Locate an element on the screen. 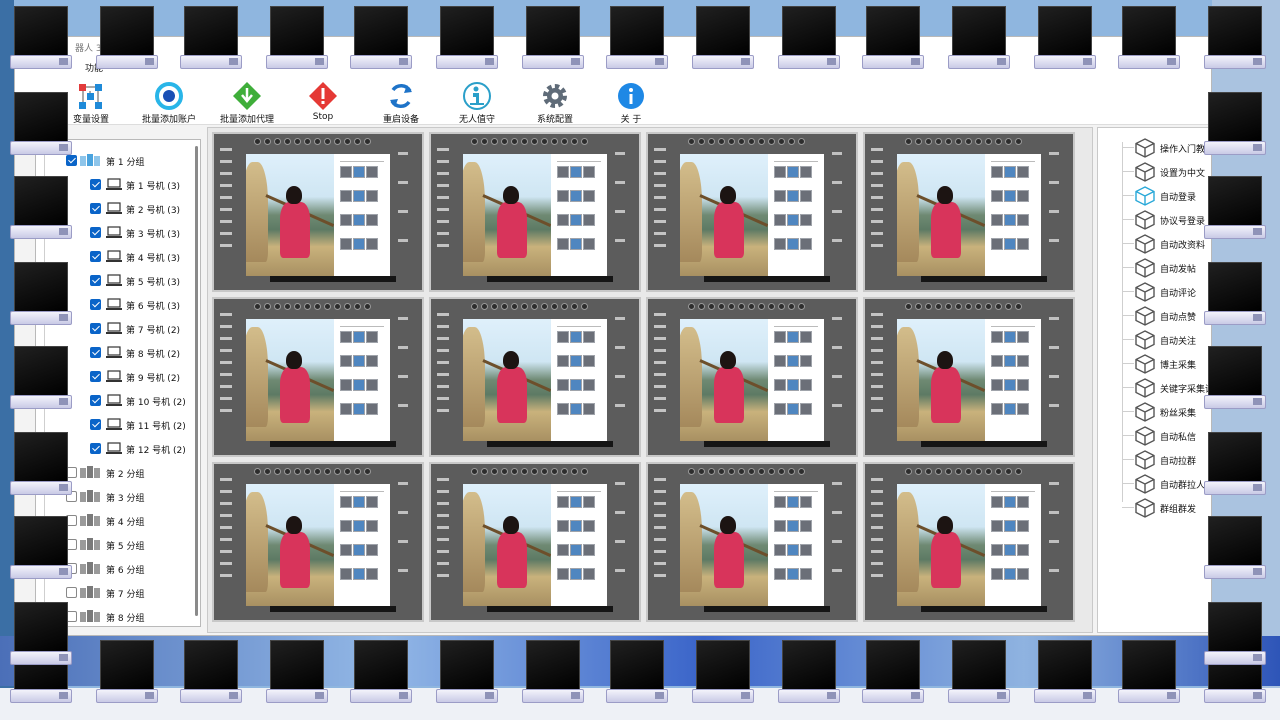 The height and width of the screenshot is (720, 1280). function-item: 自动私信 is located at coordinates (1166, 436).